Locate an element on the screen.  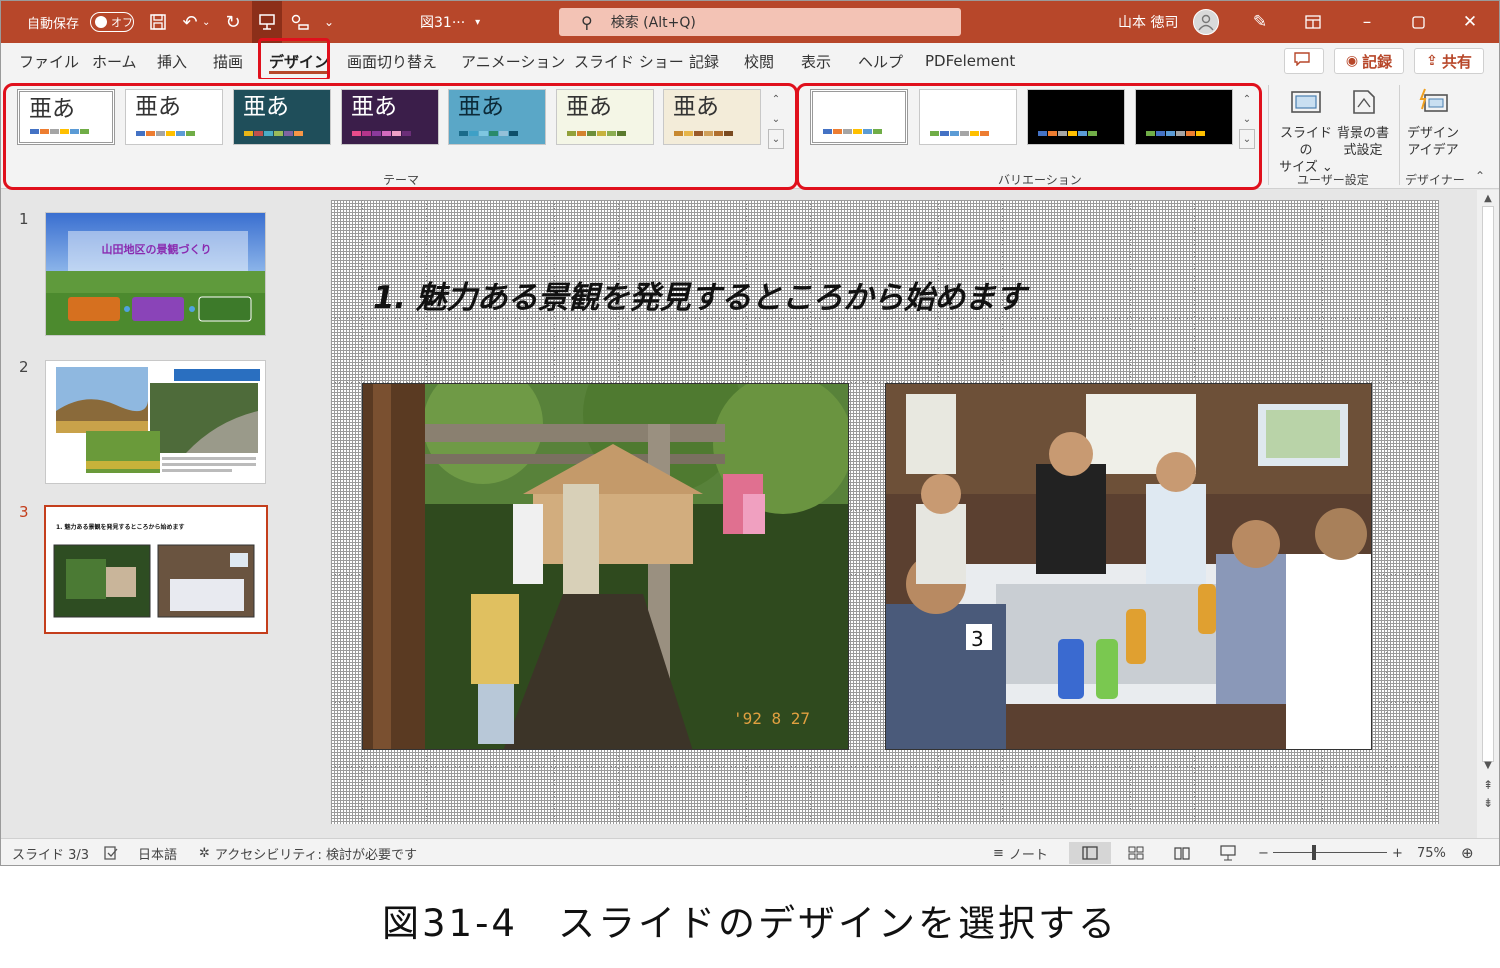
toggle-knob is located at coordinates (101, 22).